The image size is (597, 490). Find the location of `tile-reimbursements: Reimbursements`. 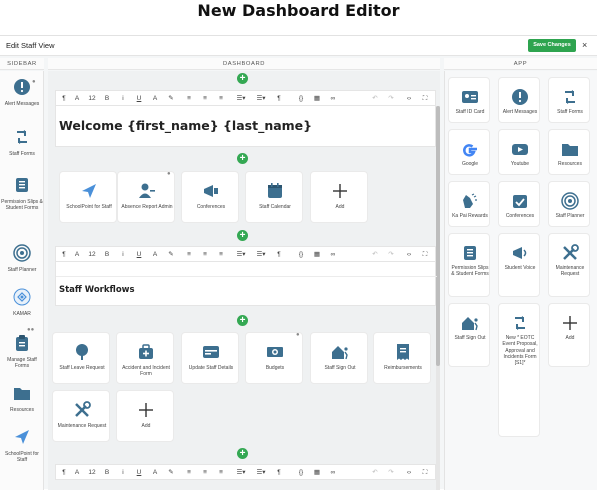

tile-reimbursements: Reimbursements is located at coordinates (402, 358).